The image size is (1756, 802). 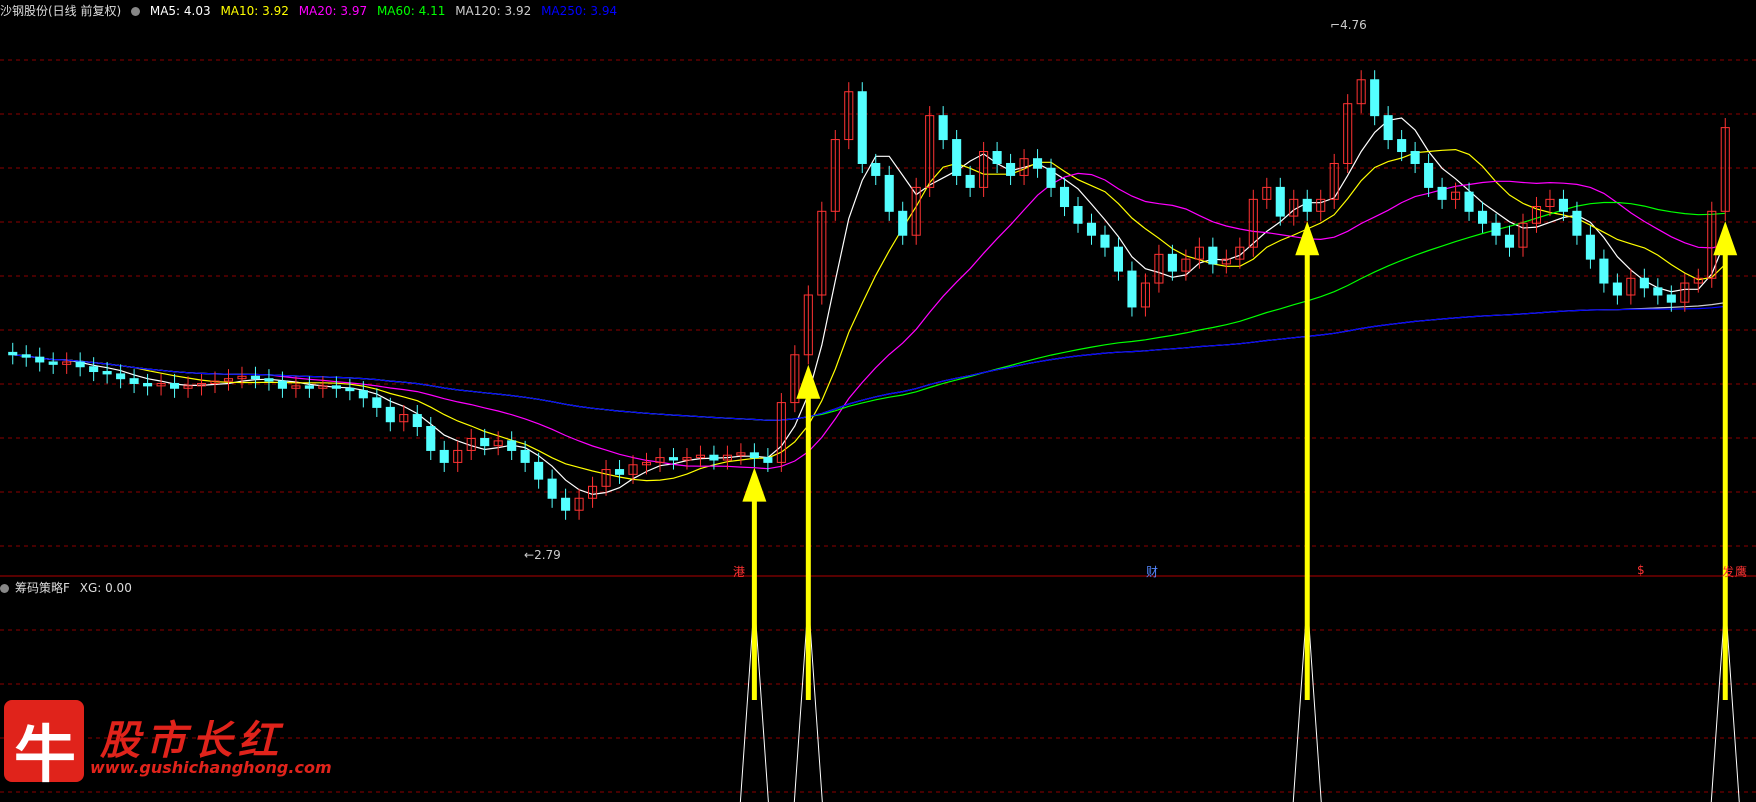 I want to click on ma120-label: MA120: 3.92, so click(x=493, y=11).